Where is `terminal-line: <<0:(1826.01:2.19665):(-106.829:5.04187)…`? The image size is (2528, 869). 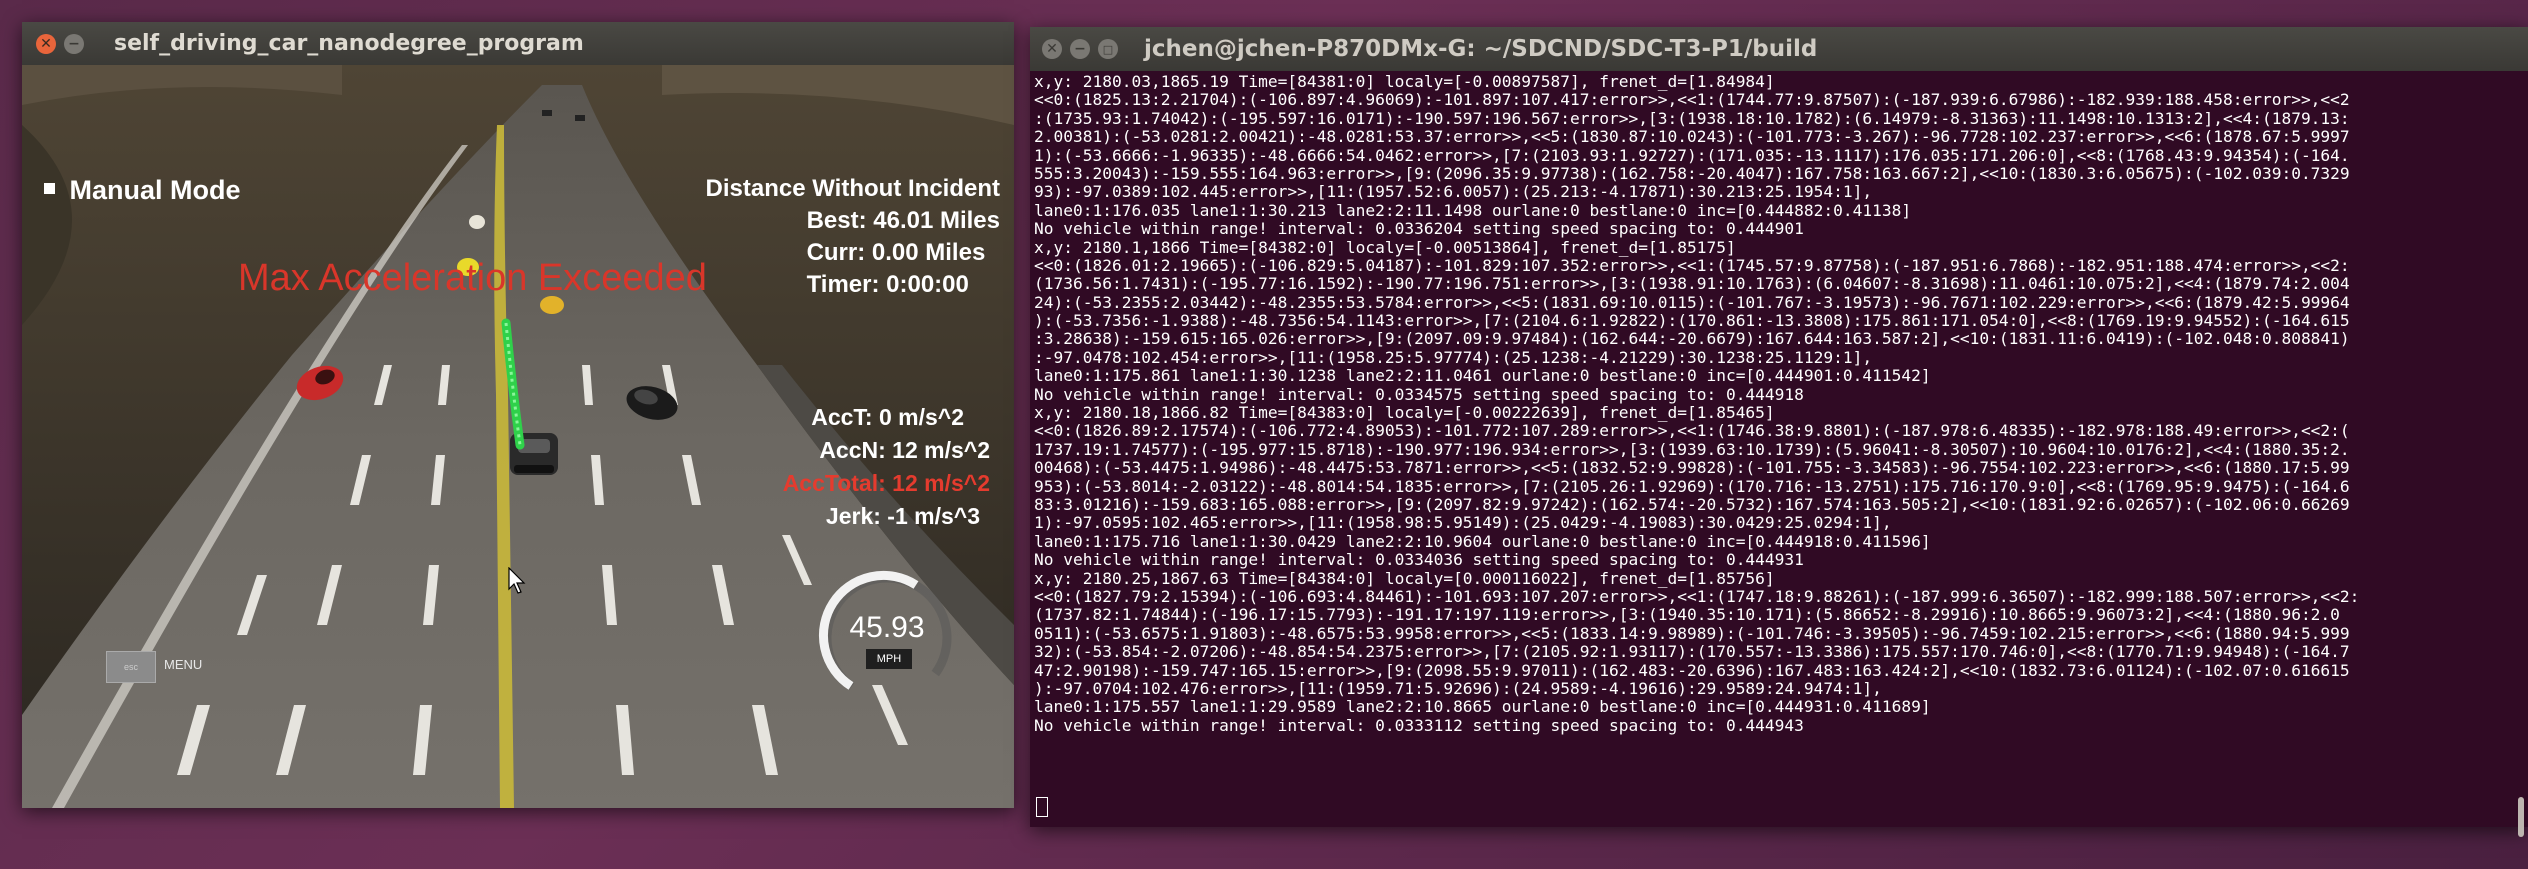
terminal-line: <<0:(1826.01:2.19665):(-106.829:5.04187)… is located at coordinates (1692, 265).